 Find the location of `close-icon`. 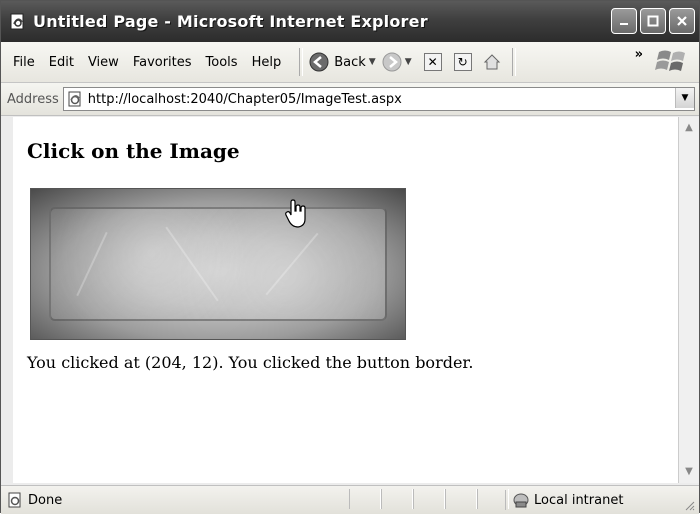

close-icon is located at coordinates (682, 21).